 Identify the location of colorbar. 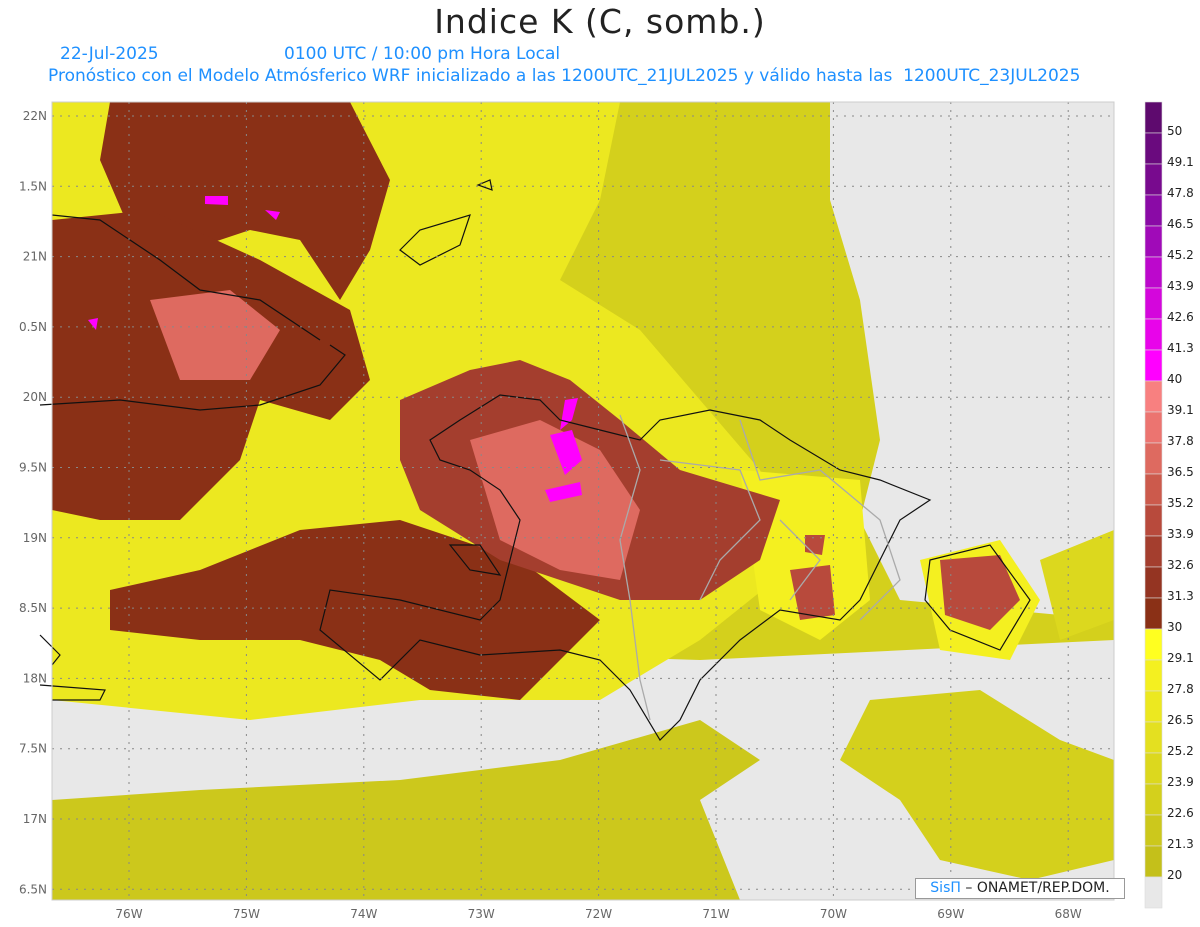
(1153, 505).